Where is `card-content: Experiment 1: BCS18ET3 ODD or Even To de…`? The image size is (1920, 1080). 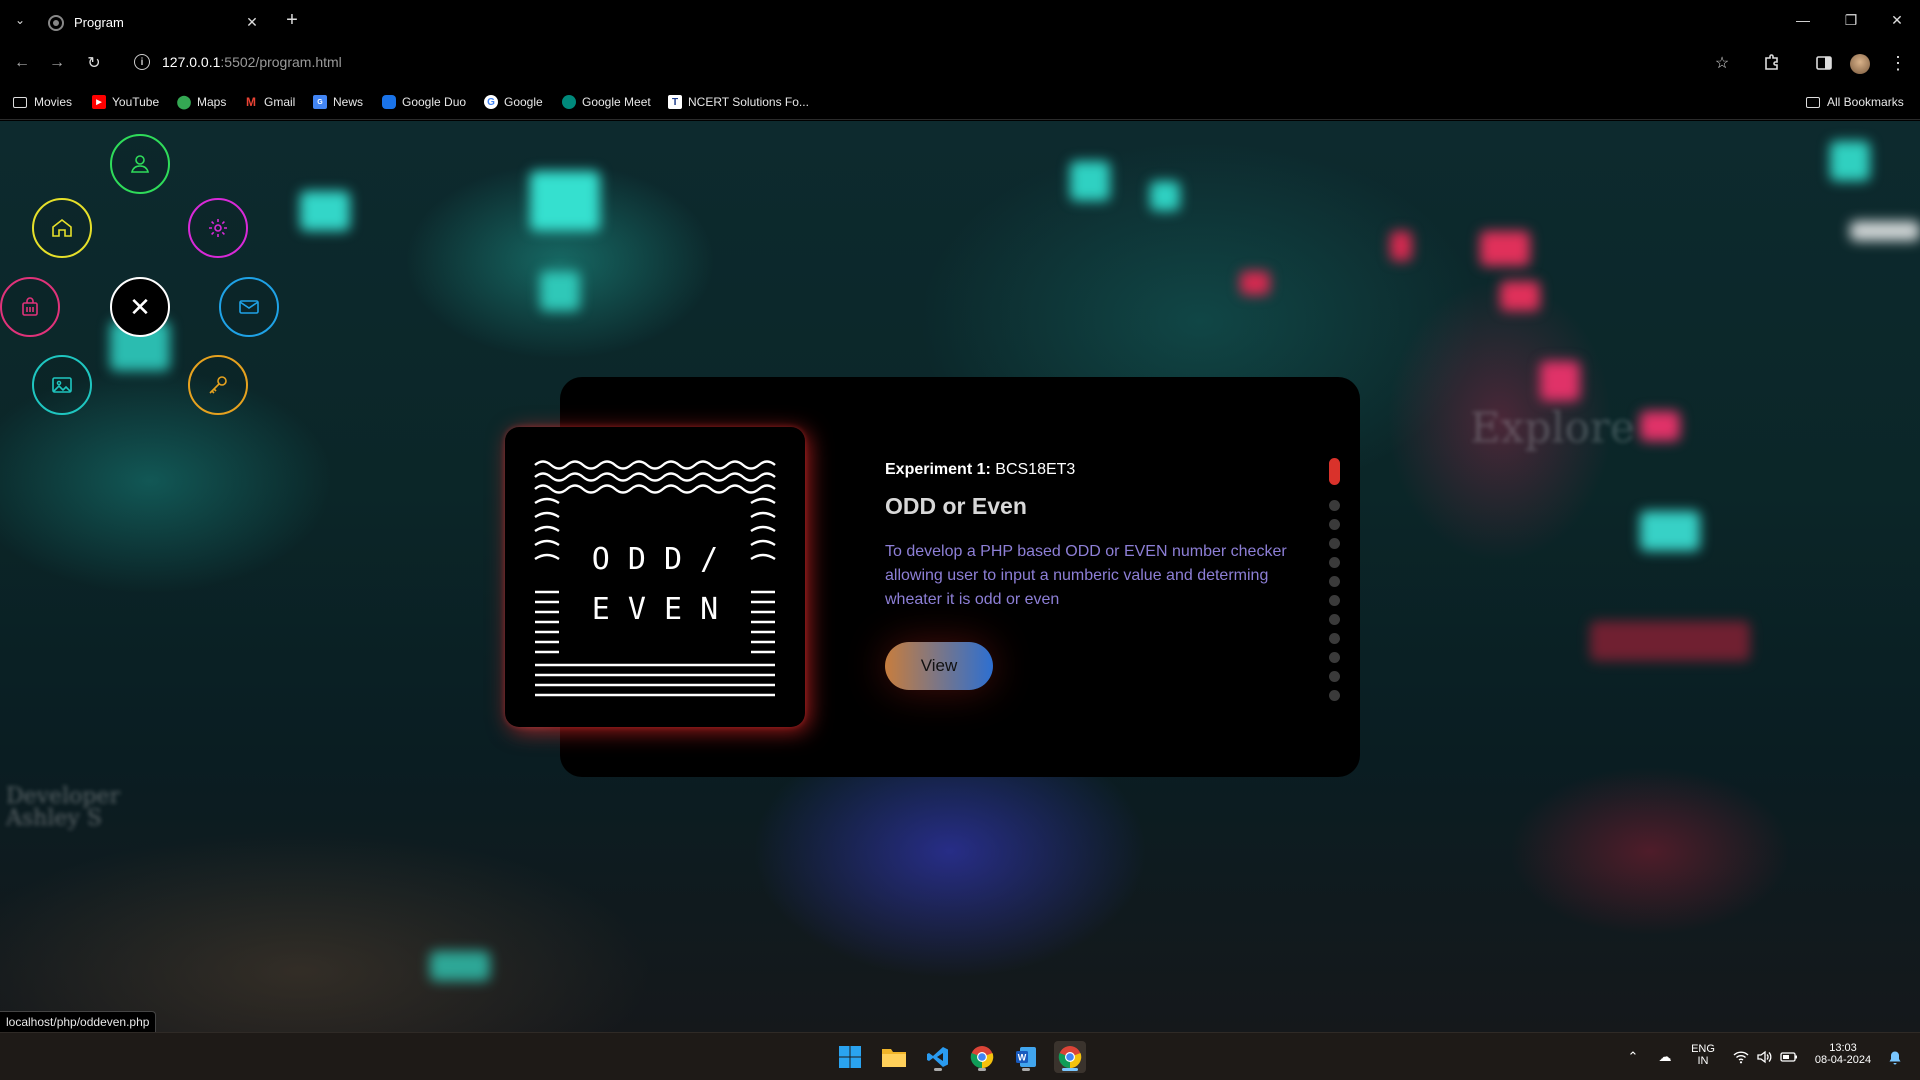 card-content: Experiment 1: BCS18ET3 ODD or Even To de… is located at coordinates (1090, 575).